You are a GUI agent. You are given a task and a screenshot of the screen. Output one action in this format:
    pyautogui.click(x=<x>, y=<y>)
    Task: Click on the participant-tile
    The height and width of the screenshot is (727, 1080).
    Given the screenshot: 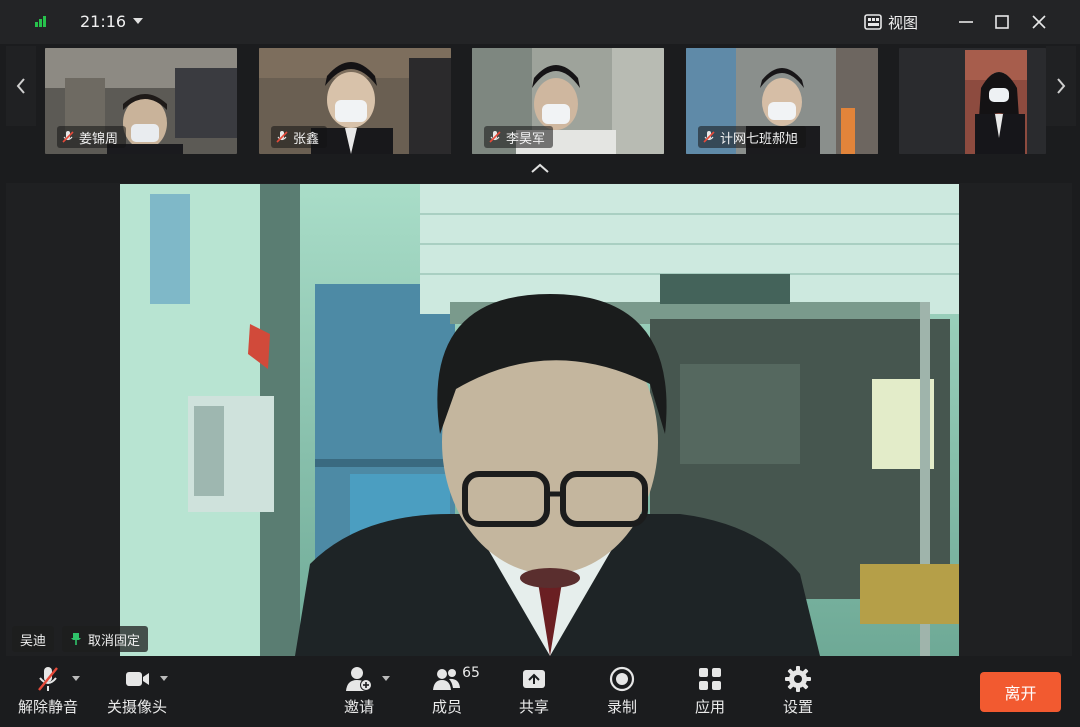 What is the action you would take?
    pyautogui.click(x=972, y=101)
    